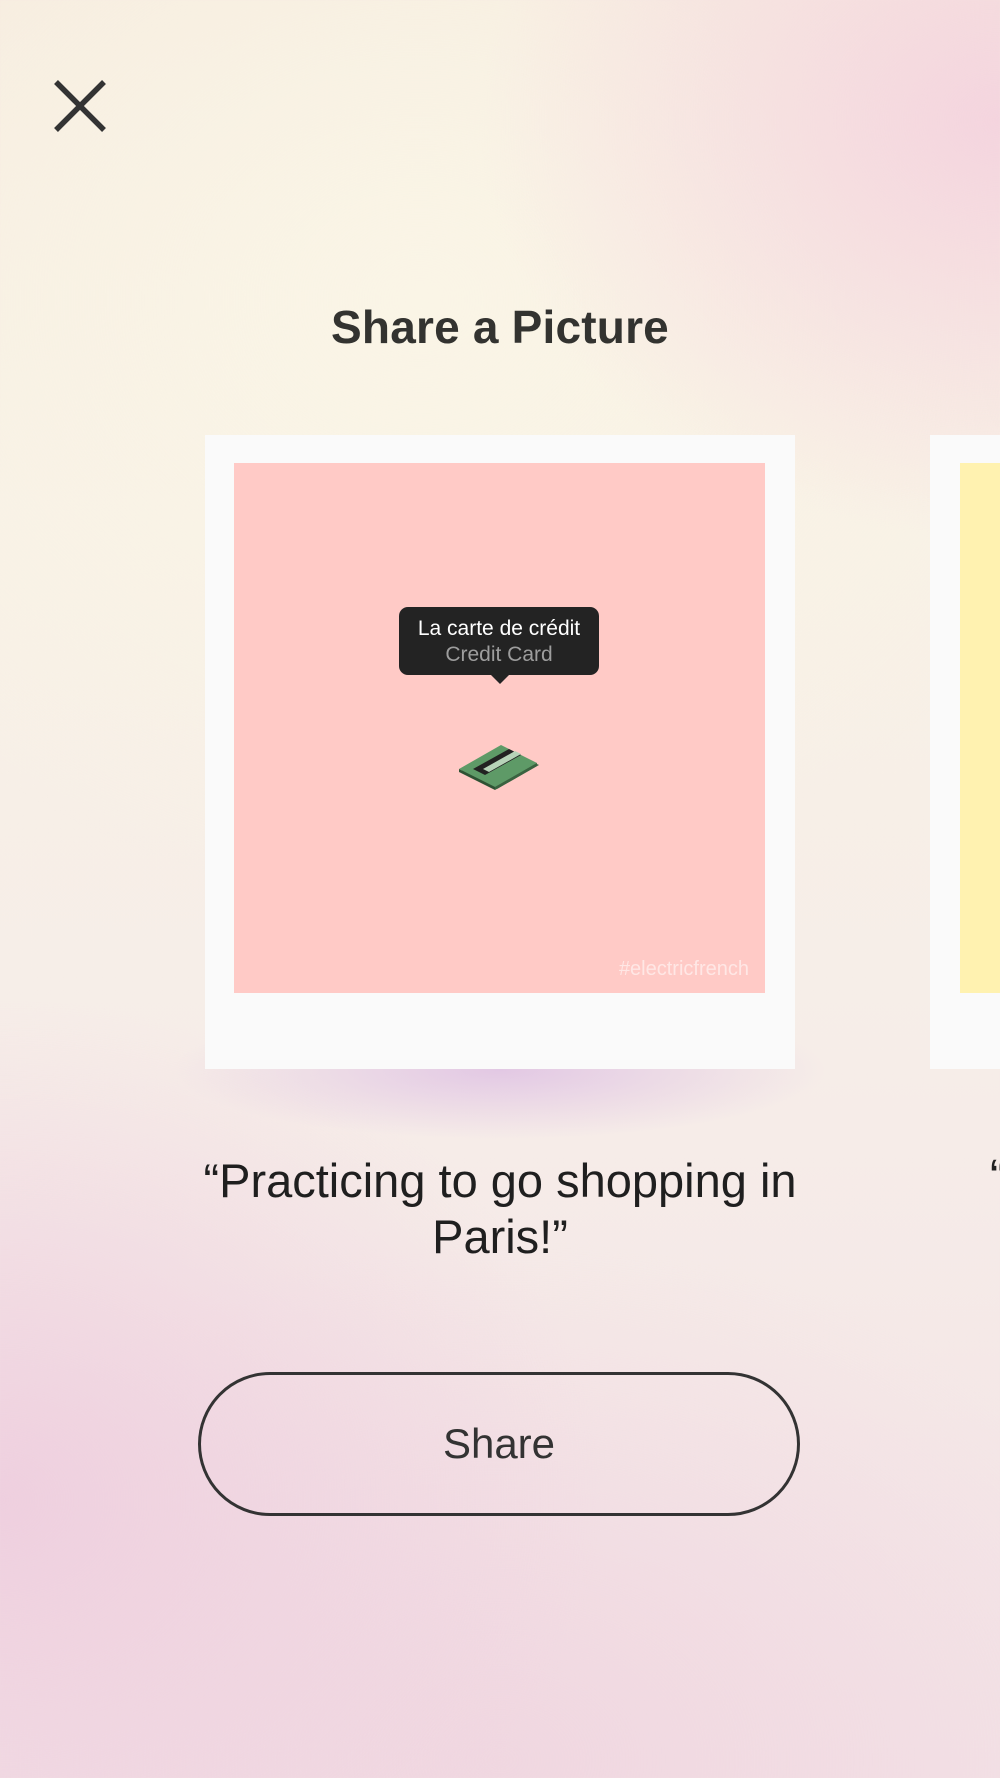 The image size is (1000, 1778). I want to click on tooltip-english-word: Credit Card, so click(499, 654).